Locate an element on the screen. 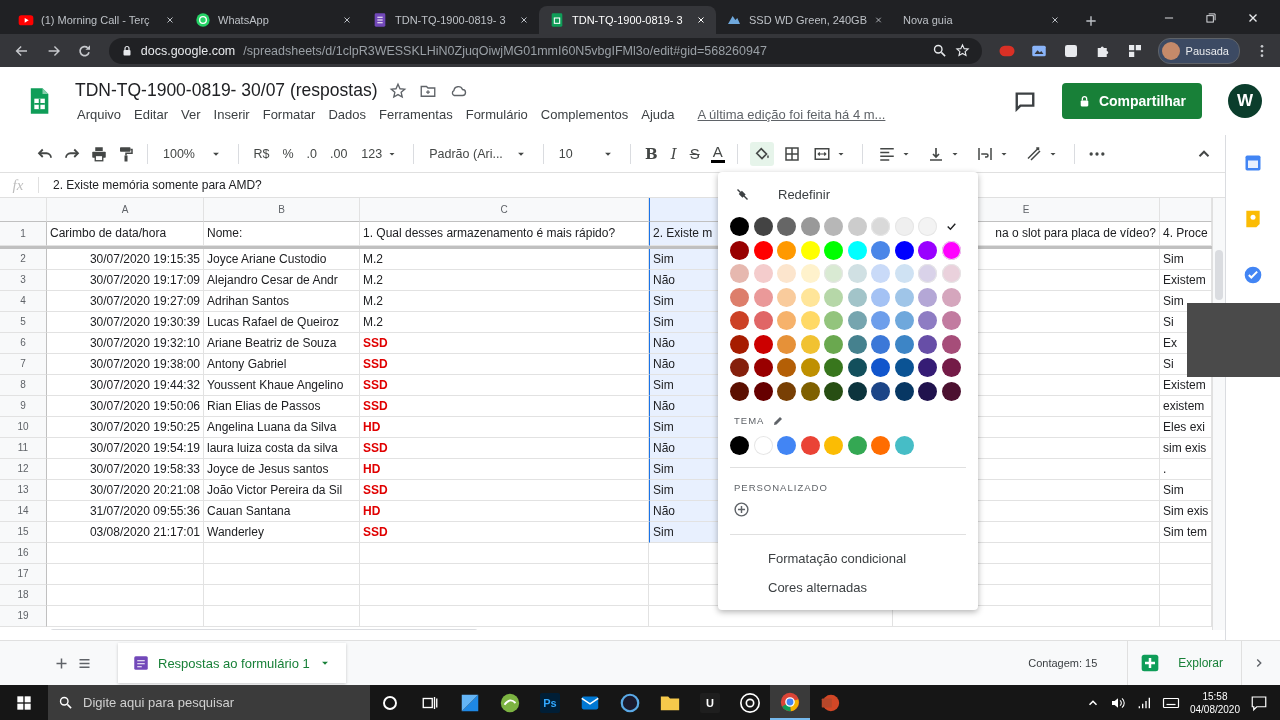 This screenshot has height=720, width=1280. browser-tab: Nova guia is located at coordinates (981, 20).